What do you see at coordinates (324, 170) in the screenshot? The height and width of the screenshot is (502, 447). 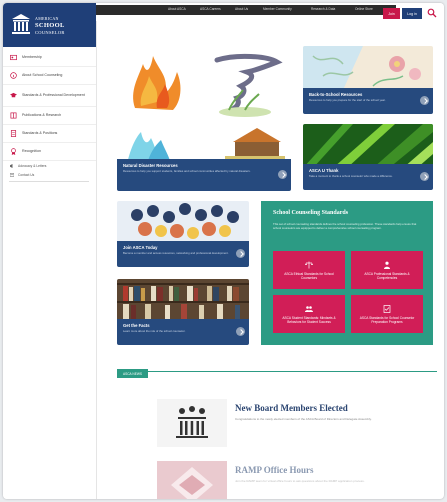 I see `card-title: ASCA U Thank` at bounding box center [324, 170].